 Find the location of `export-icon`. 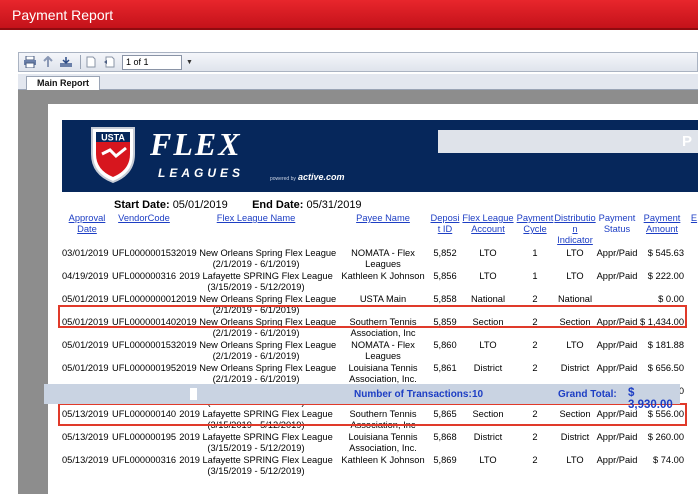

export-icon is located at coordinates (48, 62).